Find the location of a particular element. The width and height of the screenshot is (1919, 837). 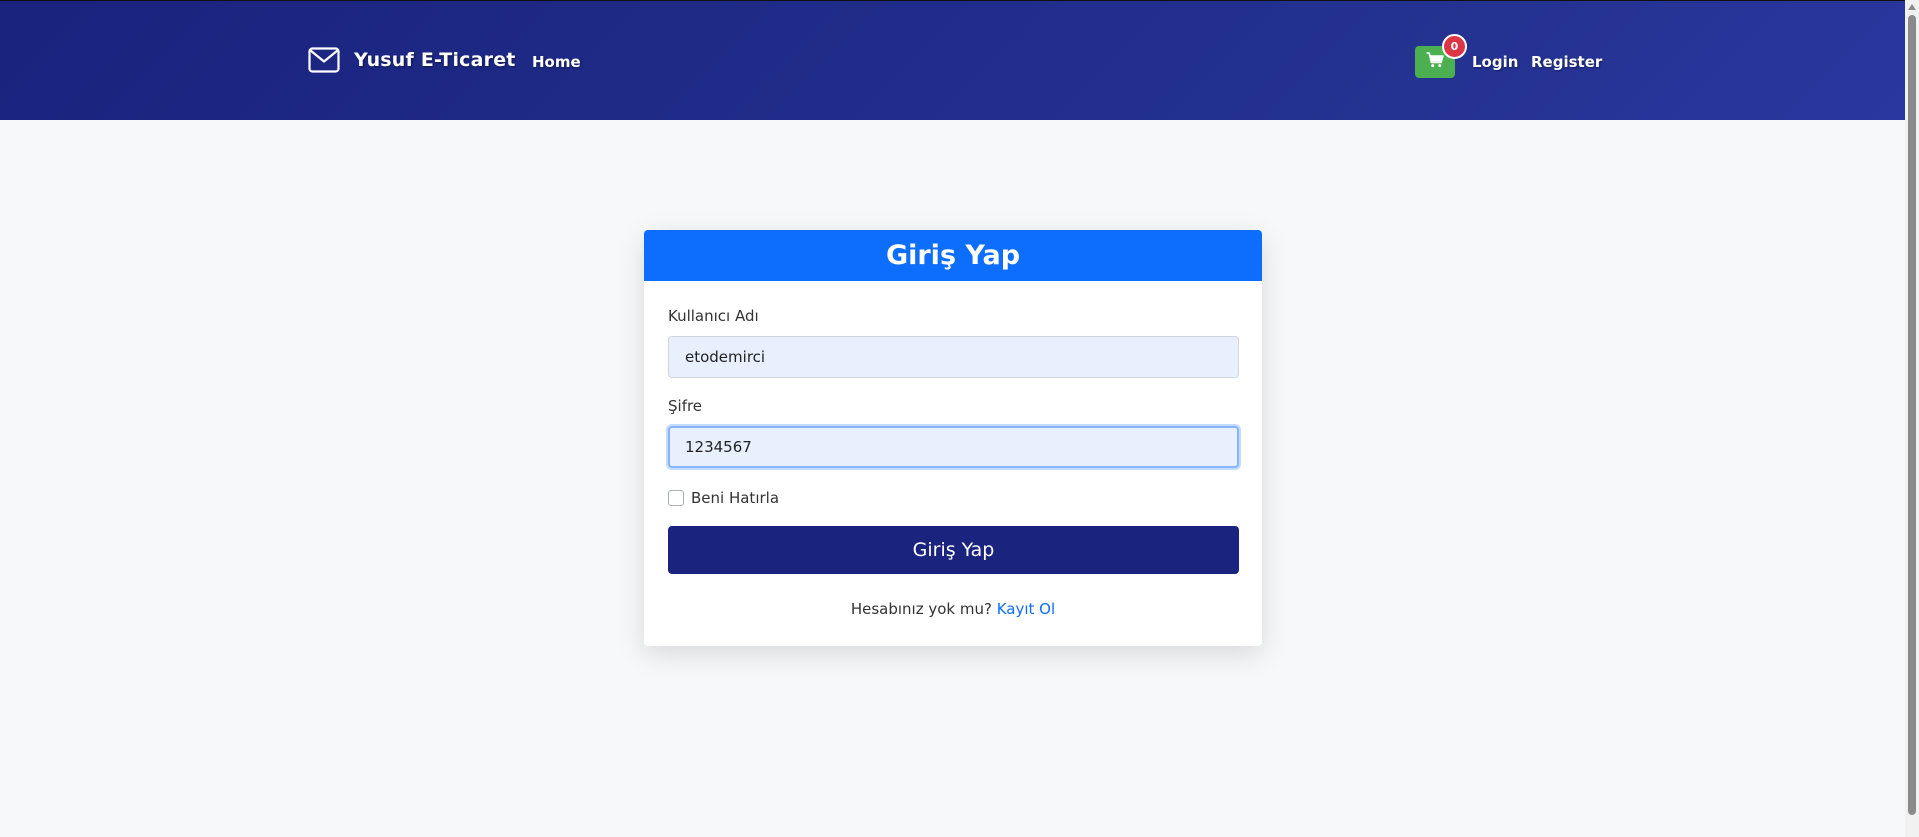

nav-register-link: Register is located at coordinates (1566, 62).